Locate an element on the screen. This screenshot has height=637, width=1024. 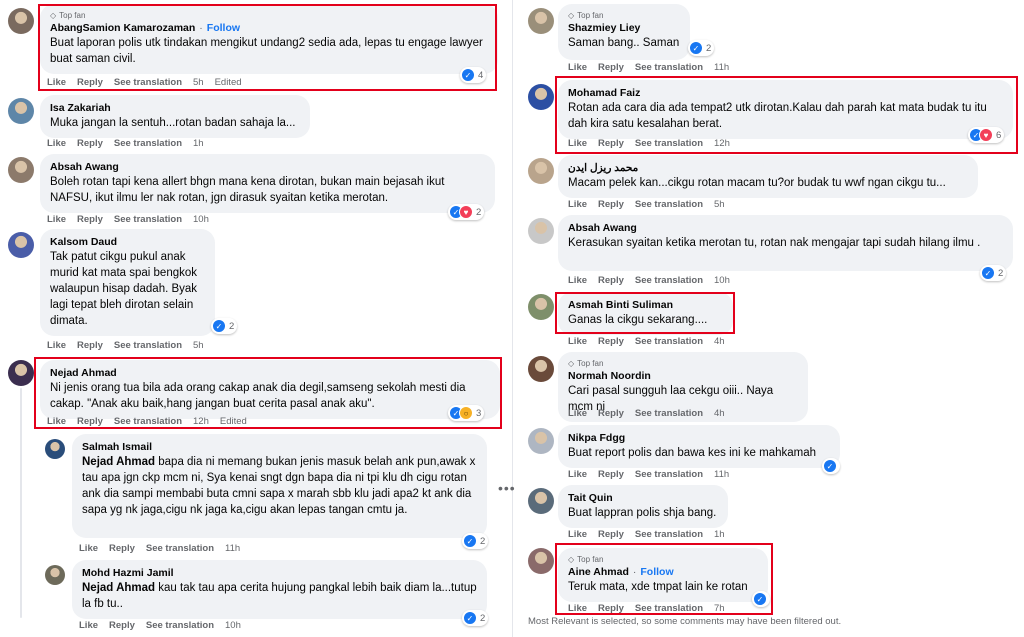
commenter-name: Mohd Hazmi Jamil is located at coordinates (279, 573).